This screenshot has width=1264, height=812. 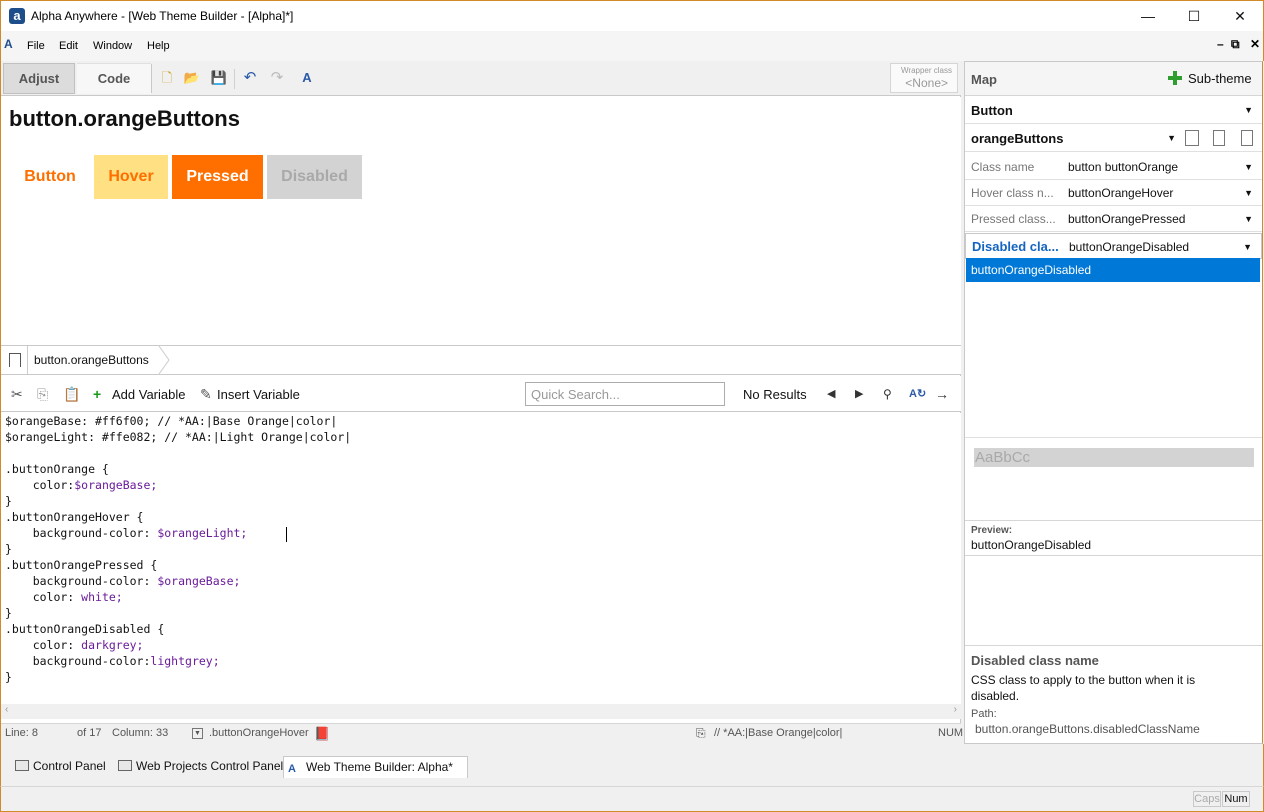 I want to click on style-sample: AaBbCc, so click(x=1114, y=457).